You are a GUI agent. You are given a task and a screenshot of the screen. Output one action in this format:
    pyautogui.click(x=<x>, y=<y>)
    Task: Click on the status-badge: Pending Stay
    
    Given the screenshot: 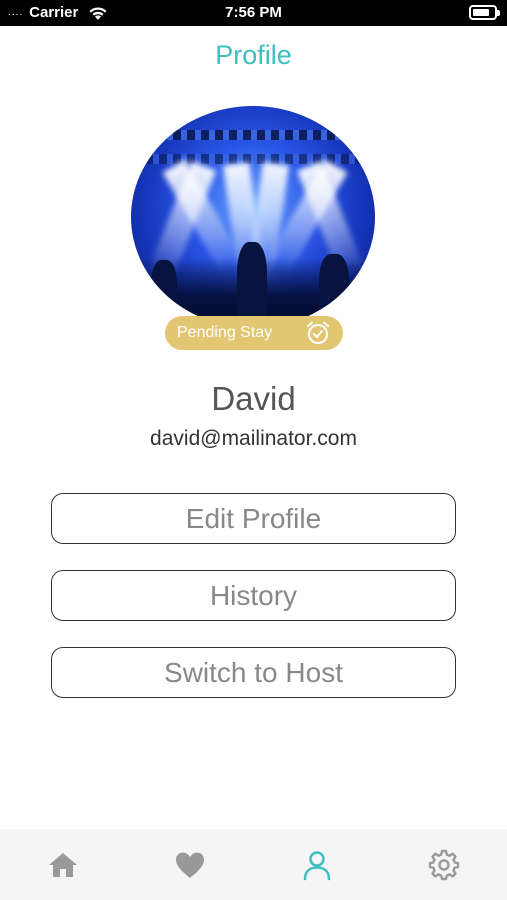 What is the action you would take?
    pyautogui.click(x=254, y=333)
    